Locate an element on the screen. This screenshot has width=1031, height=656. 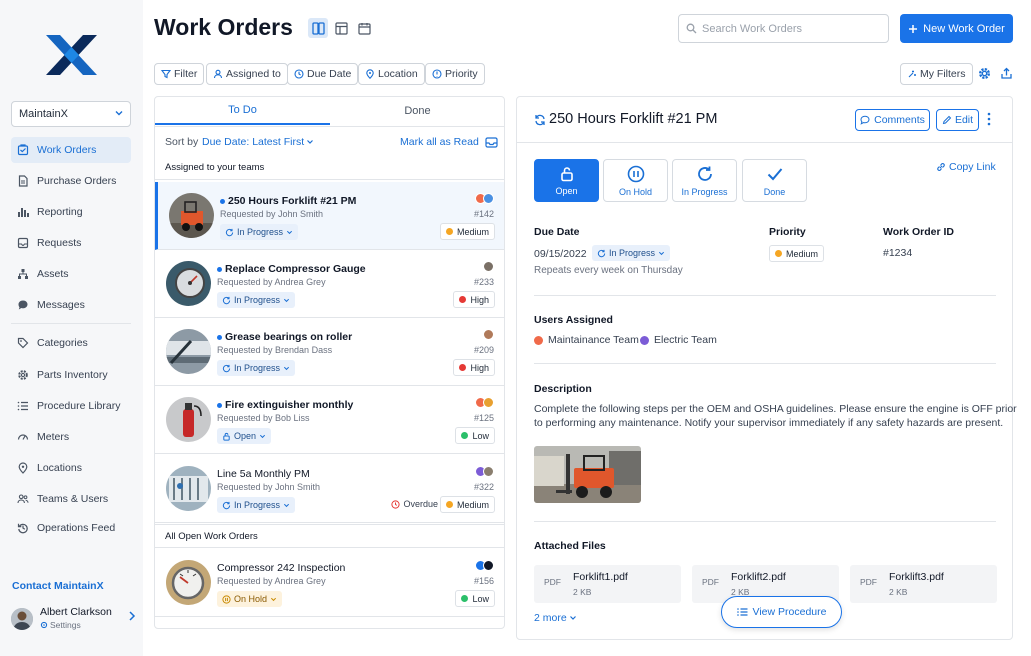
file-size: 2 KB is located at coordinates (582, 592).